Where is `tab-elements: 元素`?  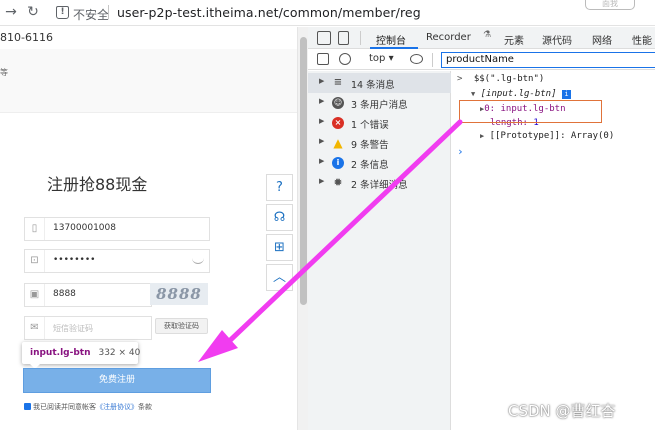 tab-elements: 元素 is located at coordinates (514, 39).